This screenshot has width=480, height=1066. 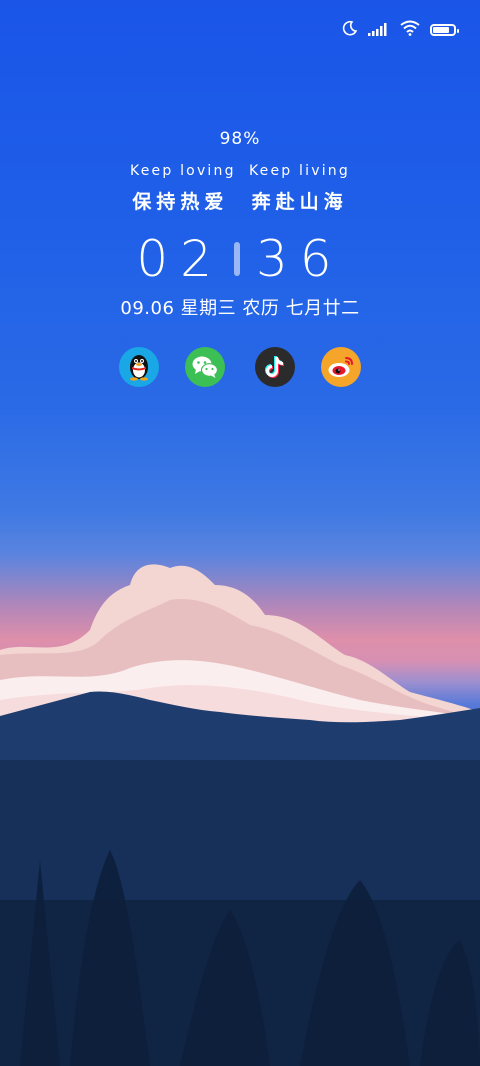 I want to click on battery-icon, so click(x=444, y=30).